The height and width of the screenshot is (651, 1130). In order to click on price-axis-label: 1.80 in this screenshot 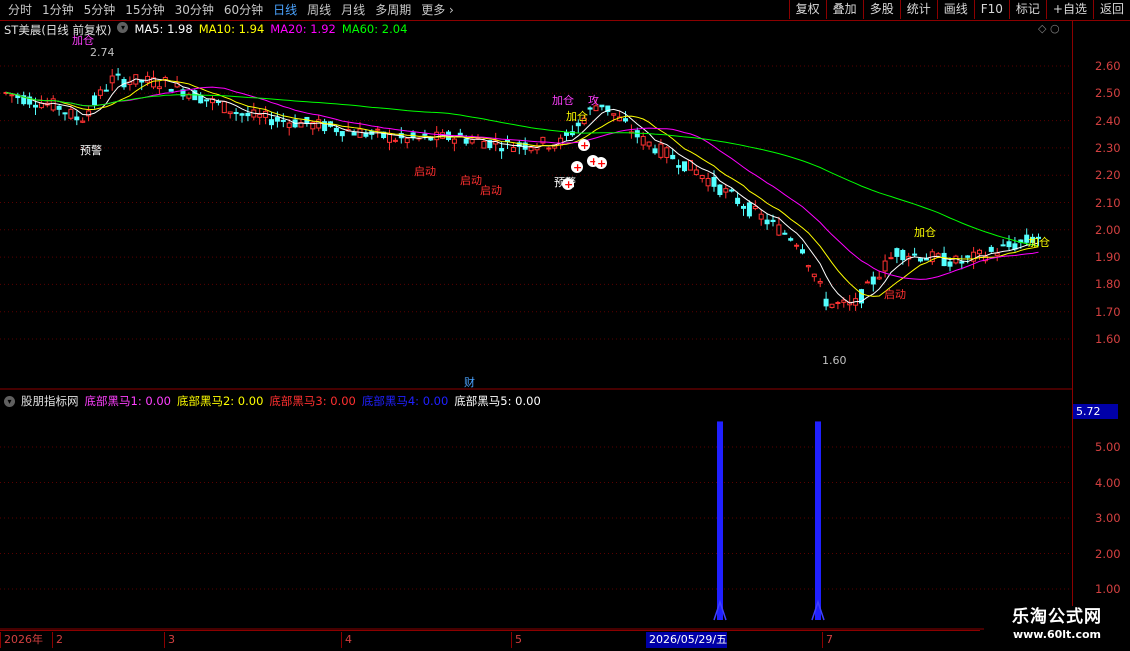, I will do `click(1108, 284)`.